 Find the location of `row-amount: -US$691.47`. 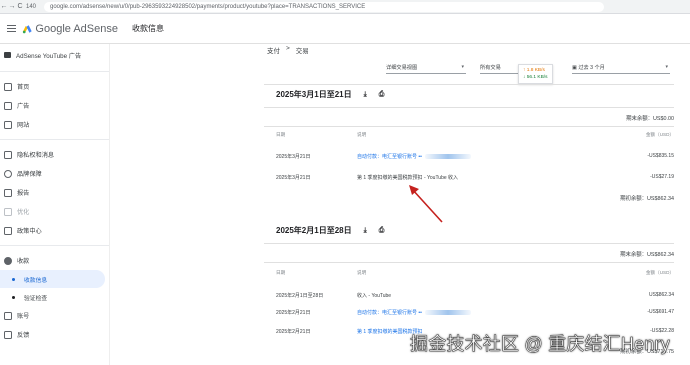

row-amount: -US$691.47 is located at coordinates (660, 312).